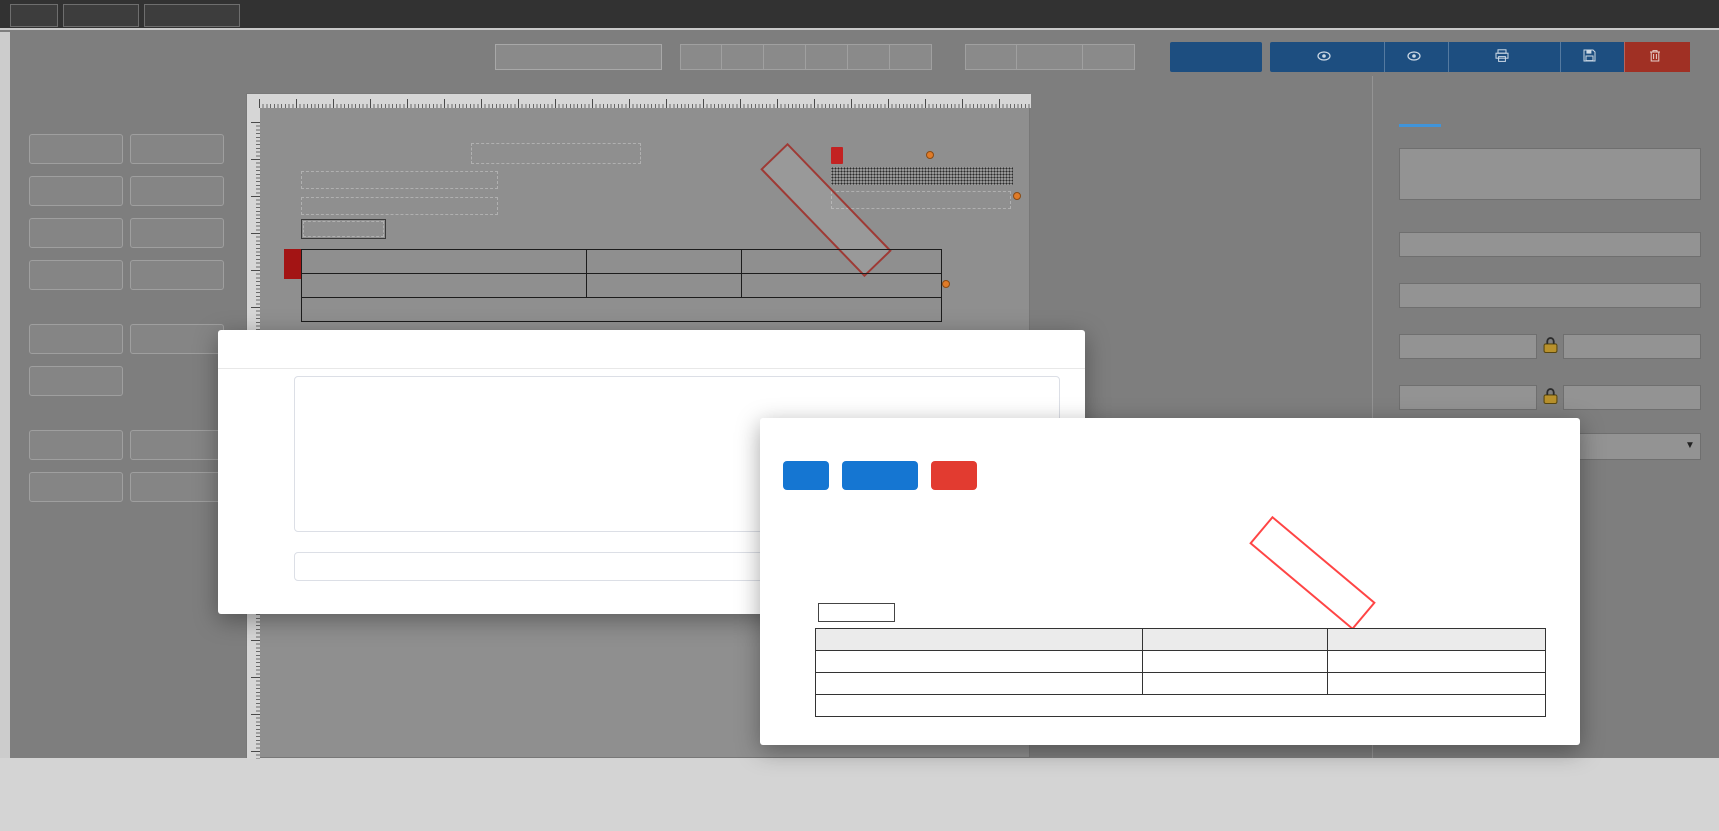 The height and width of the screenshot is (831, 1719). What do you see at coordinates (556, 153) in the screenshot?
I see `canvas-doc-title` at bounding box center [556, 153].